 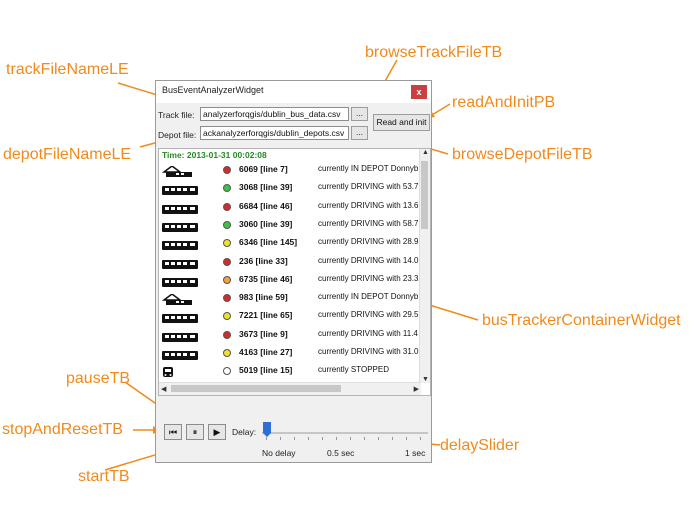 I want to click on slider-track, so click(x=345, y=433).